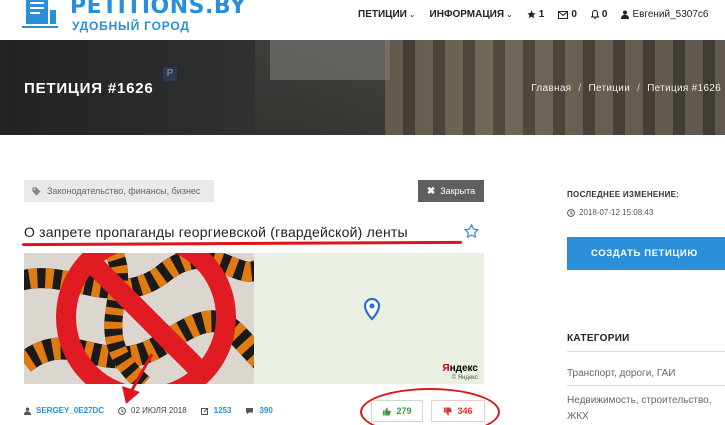  I want to click on petition-date-text: 02 ИЮЛЯ 2018, so click(159, 410).